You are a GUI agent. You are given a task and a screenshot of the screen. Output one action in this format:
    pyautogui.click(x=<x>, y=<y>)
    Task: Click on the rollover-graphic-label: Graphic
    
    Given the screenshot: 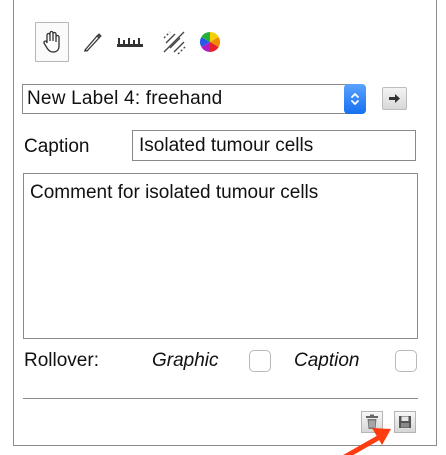 What is the action you would take?
    pyautogui.click(x=185, y=360)
    